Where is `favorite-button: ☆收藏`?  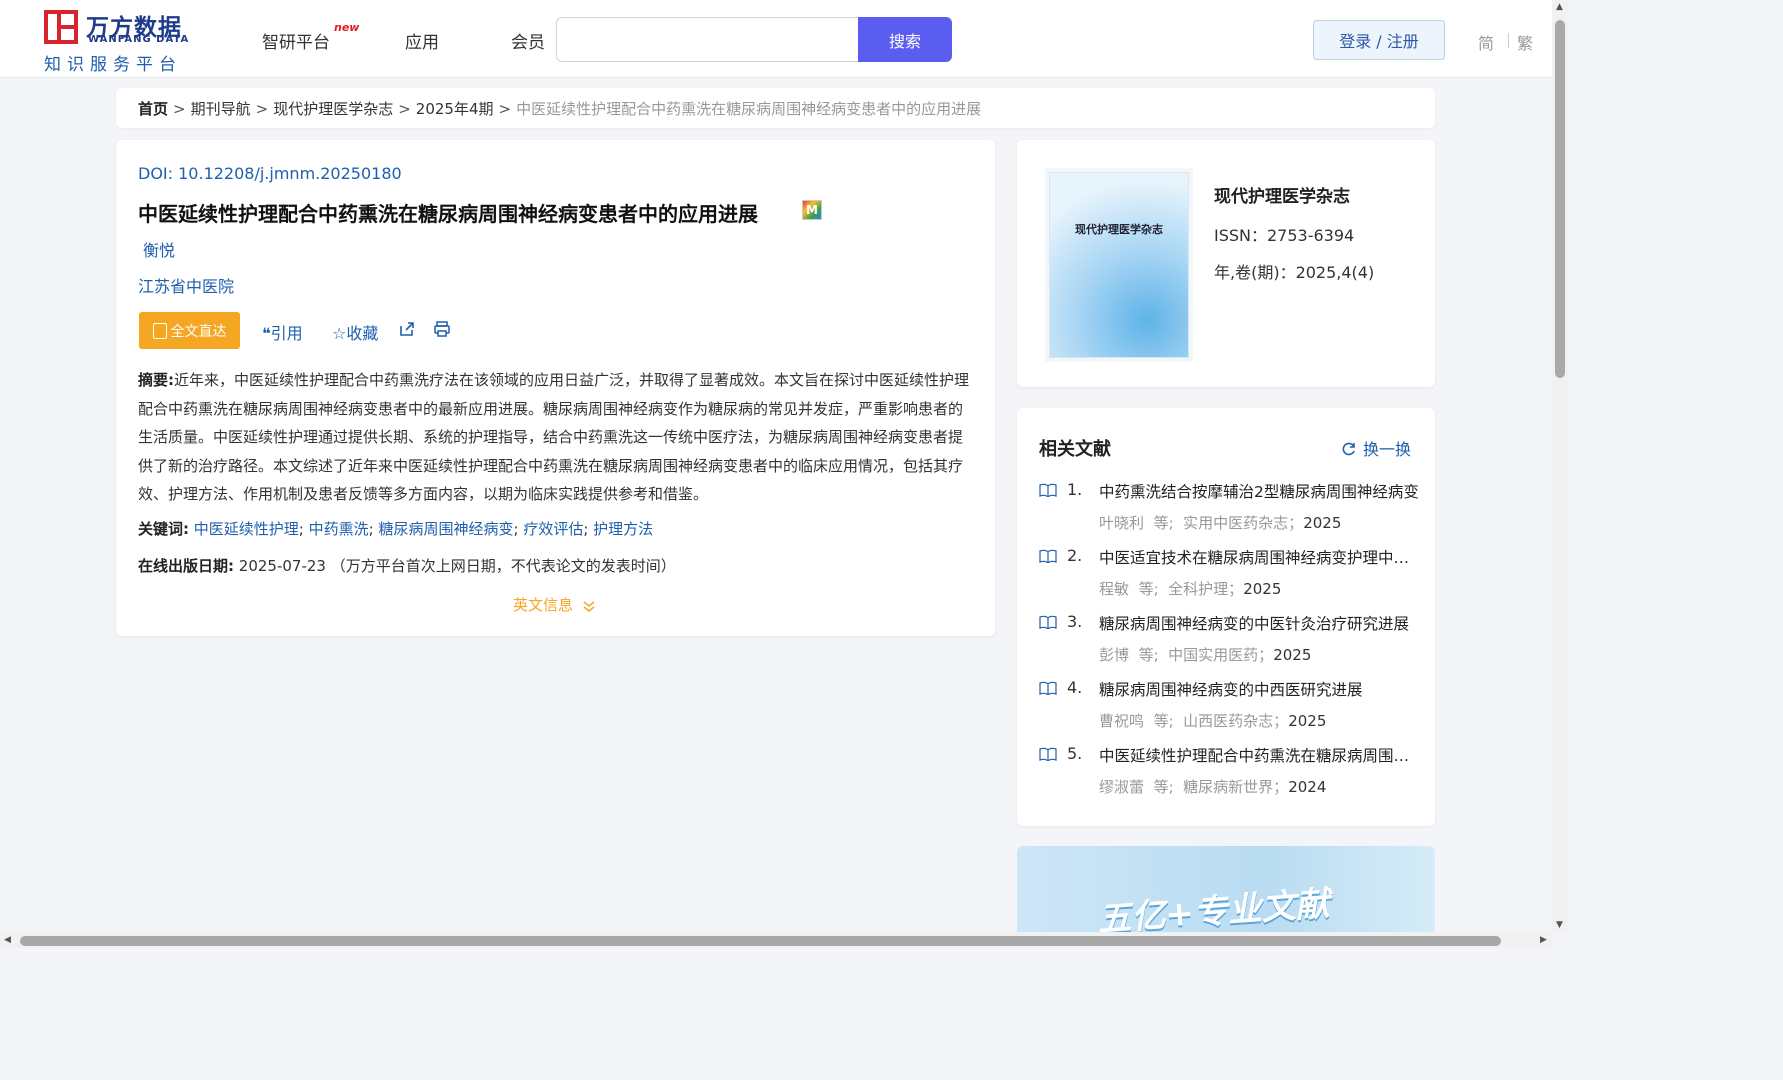 favorite-button: ☆收藏 is located at coordinates (355, 332).